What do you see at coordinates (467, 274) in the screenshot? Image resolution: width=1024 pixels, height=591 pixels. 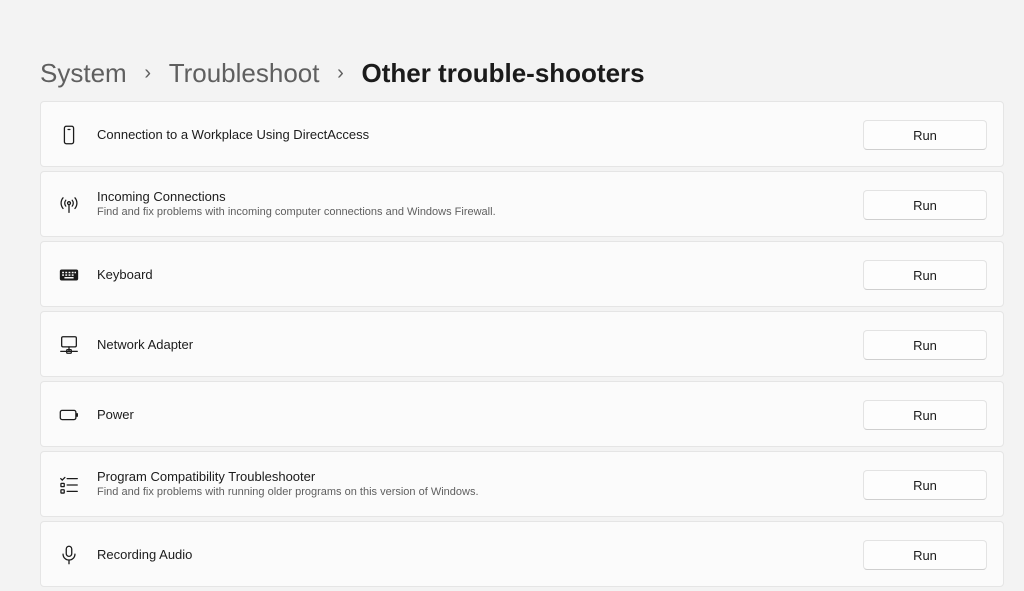 I see `item-text: Keyboard` at bounding box center [467, 274].